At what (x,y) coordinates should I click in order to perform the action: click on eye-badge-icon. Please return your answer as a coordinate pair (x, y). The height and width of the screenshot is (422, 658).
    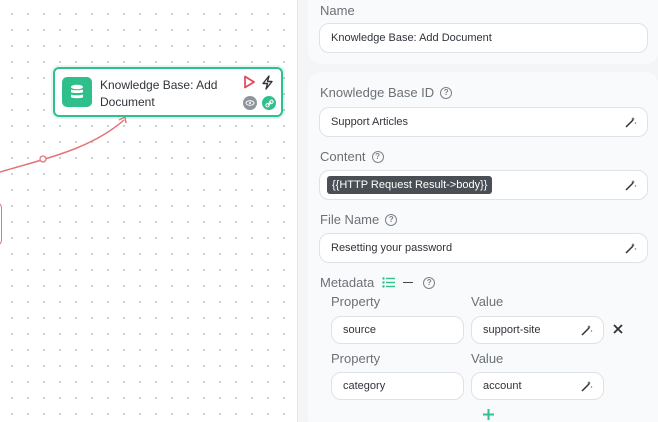
    Looking at the image, I should click on (250, 103).